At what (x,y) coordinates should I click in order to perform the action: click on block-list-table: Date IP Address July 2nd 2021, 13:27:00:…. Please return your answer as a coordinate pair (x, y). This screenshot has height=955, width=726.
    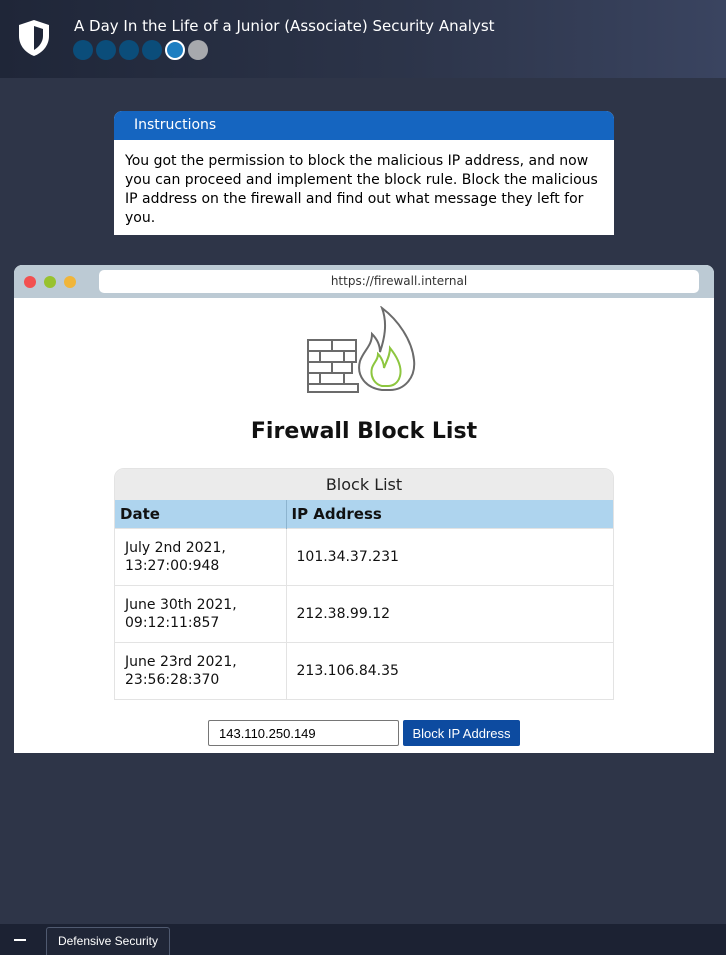
    Looking at the image, I should click on (364, 599).